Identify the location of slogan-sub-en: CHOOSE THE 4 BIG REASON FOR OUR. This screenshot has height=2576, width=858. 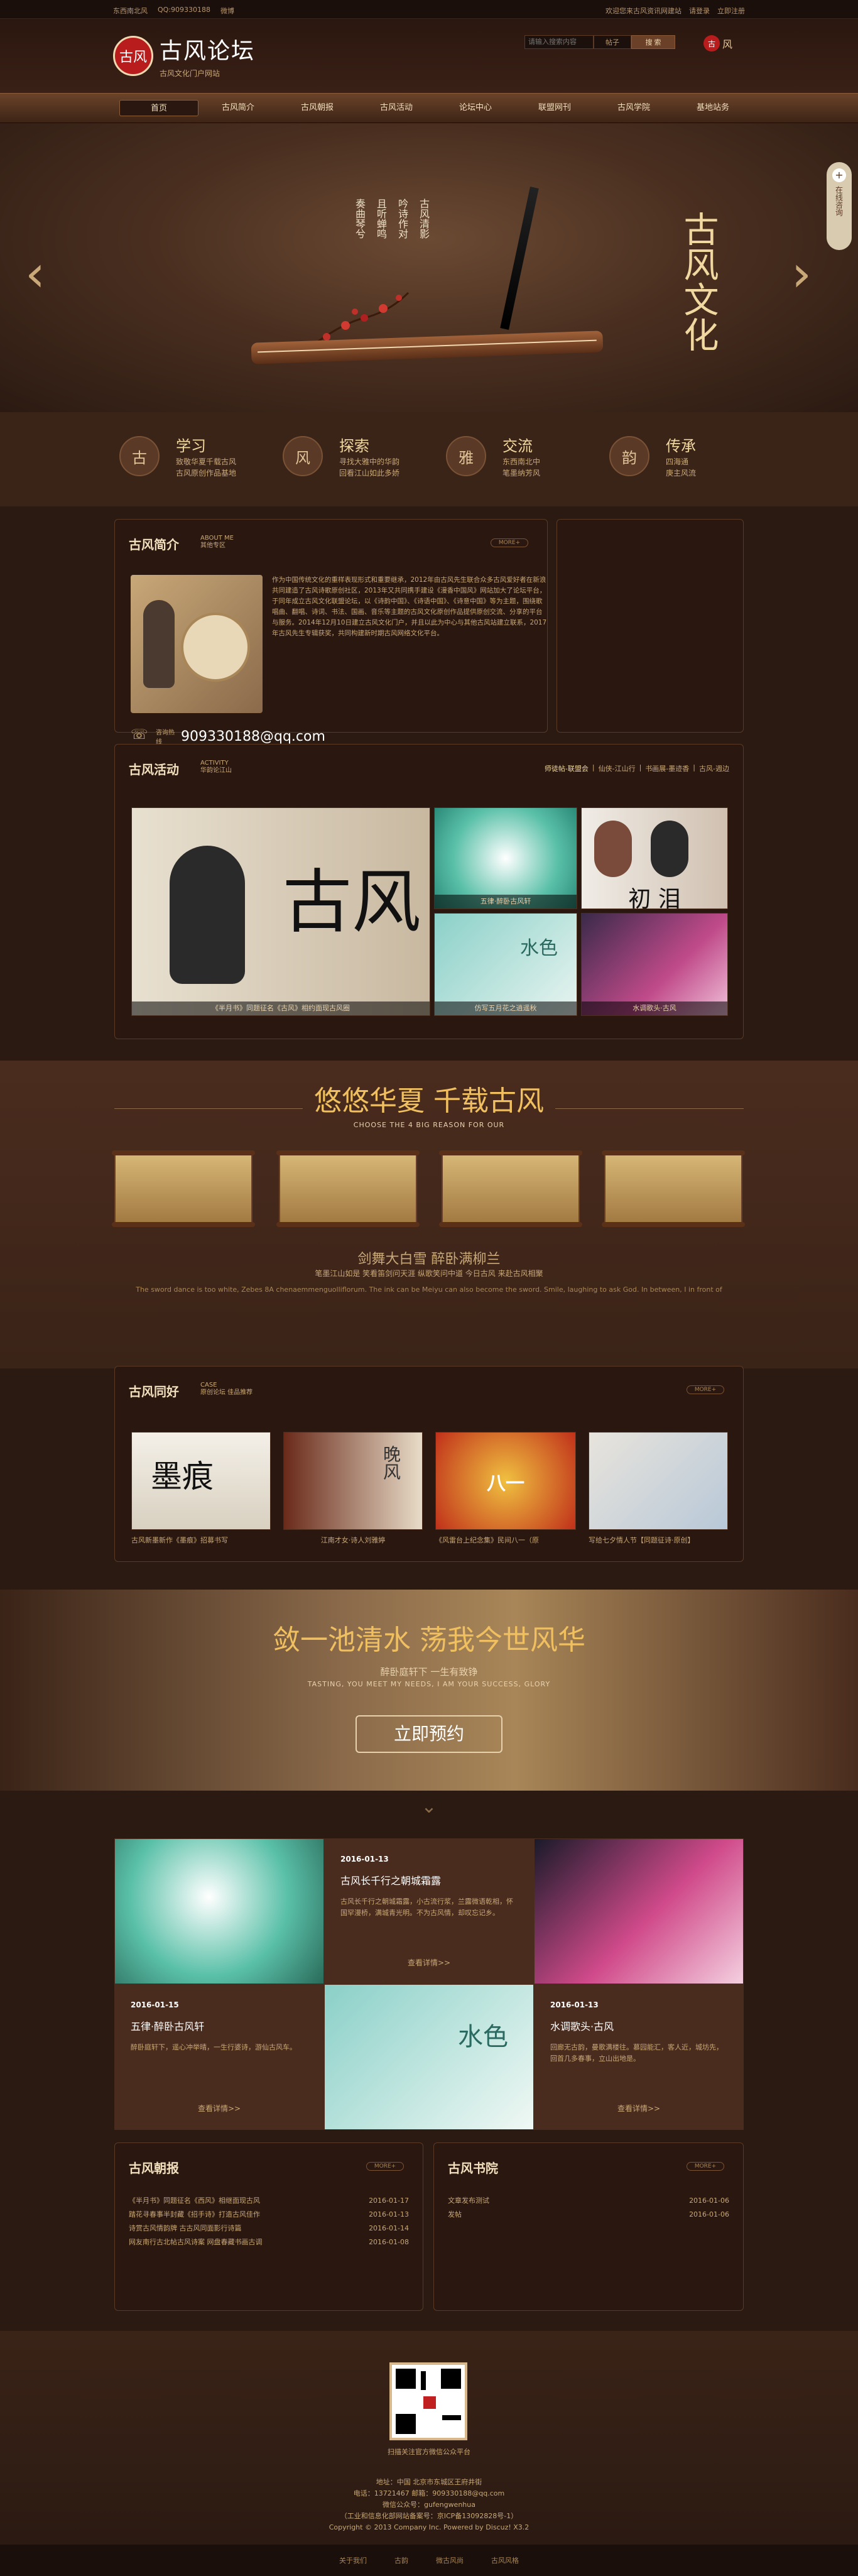
(429, 1125).